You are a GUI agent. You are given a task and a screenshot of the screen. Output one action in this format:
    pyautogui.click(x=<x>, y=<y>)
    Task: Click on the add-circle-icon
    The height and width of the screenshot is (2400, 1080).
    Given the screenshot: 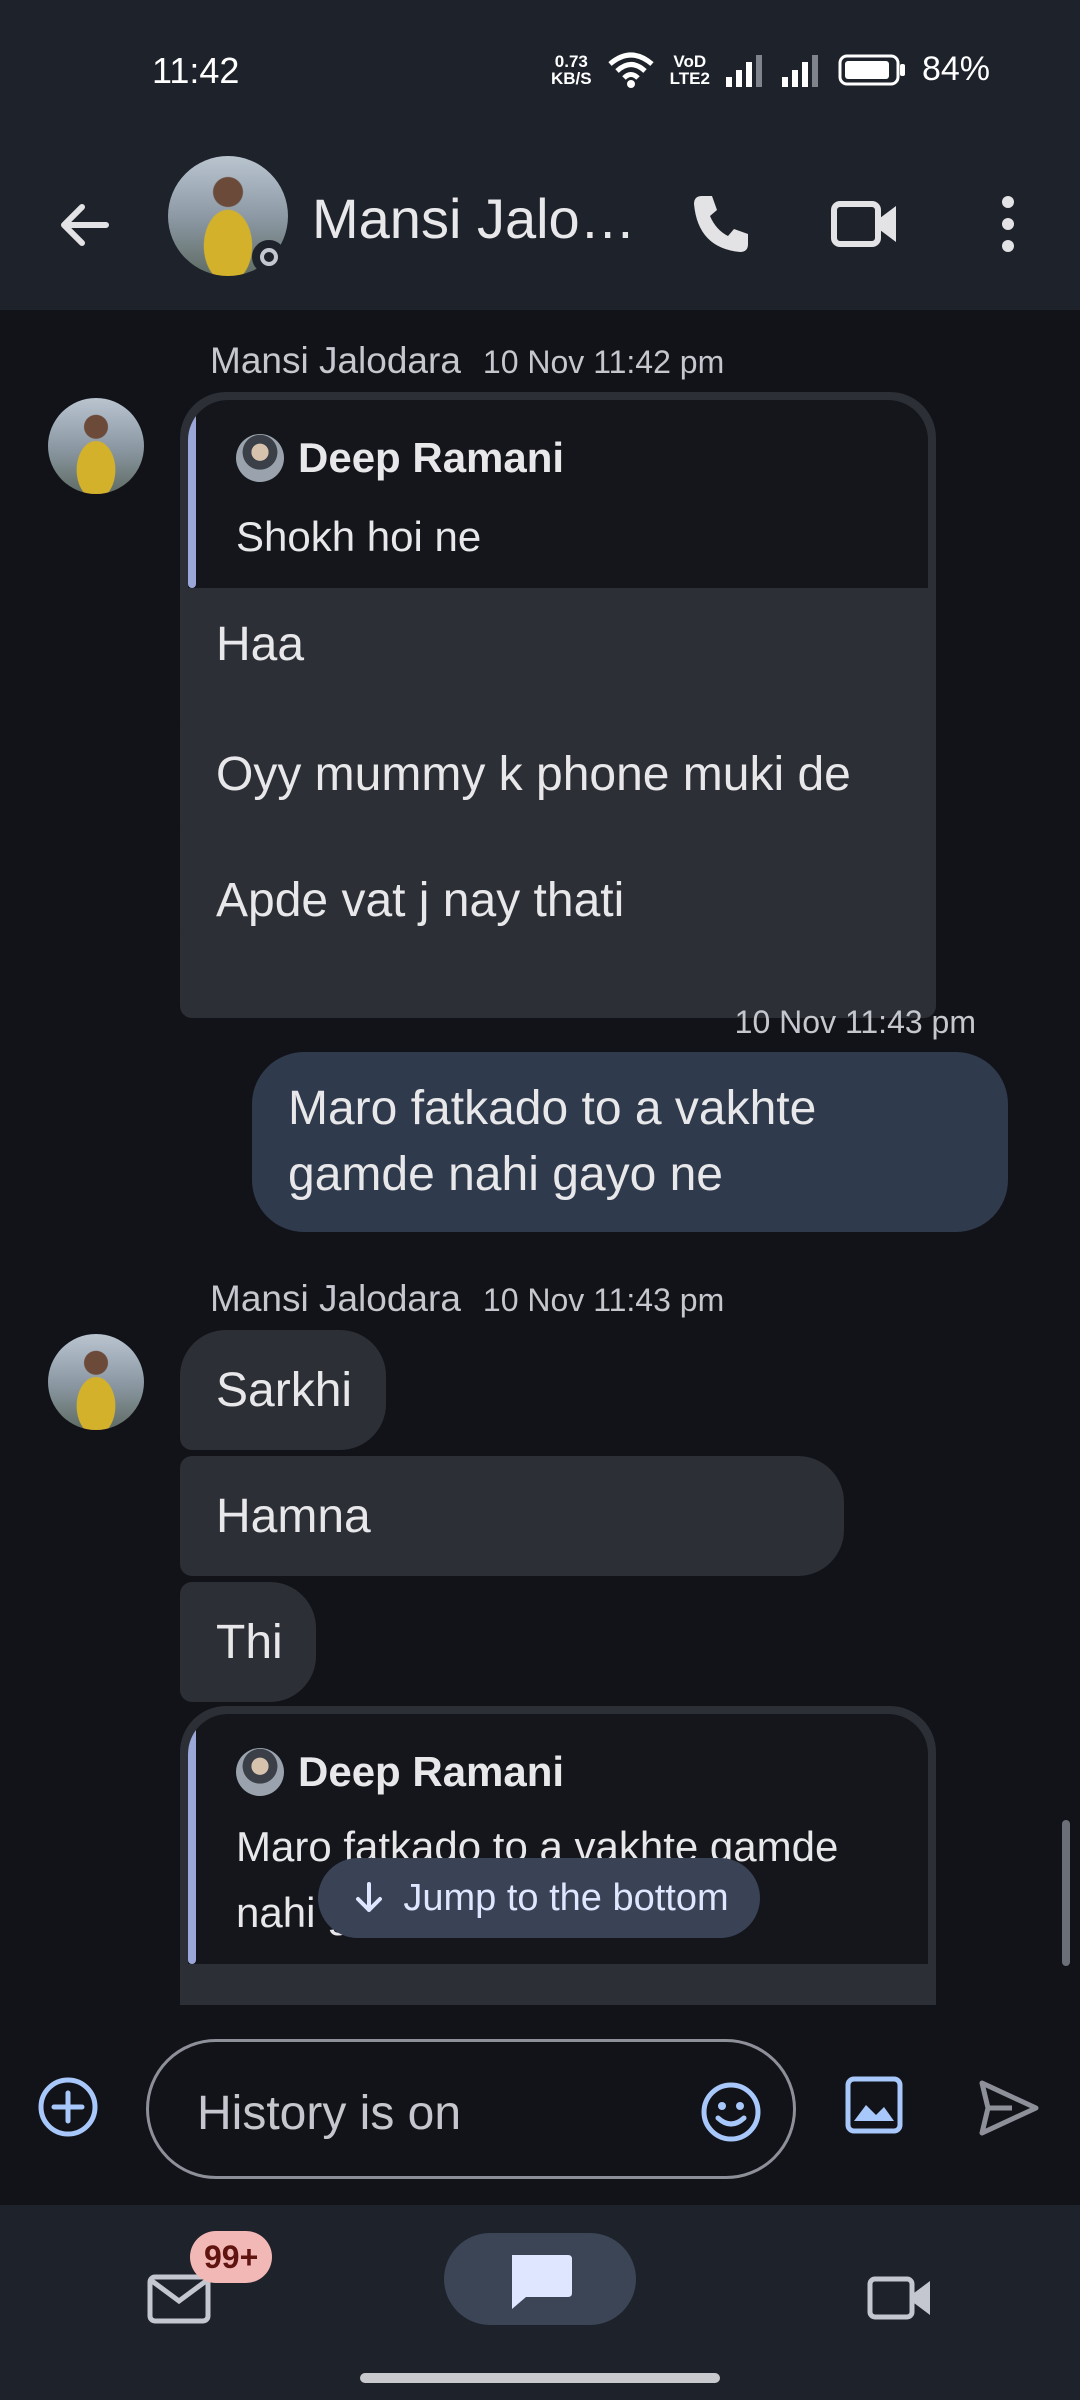 What is the action you would take?
    pyautogui.click(x=68, y=2107)
    